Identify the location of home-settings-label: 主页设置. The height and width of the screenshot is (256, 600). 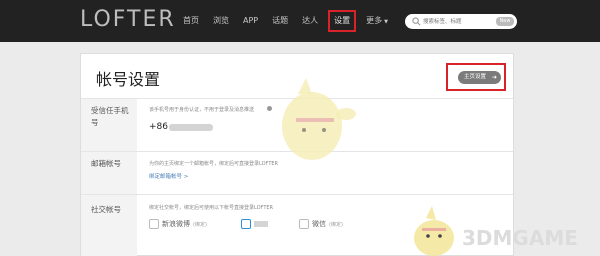
(475, 77).